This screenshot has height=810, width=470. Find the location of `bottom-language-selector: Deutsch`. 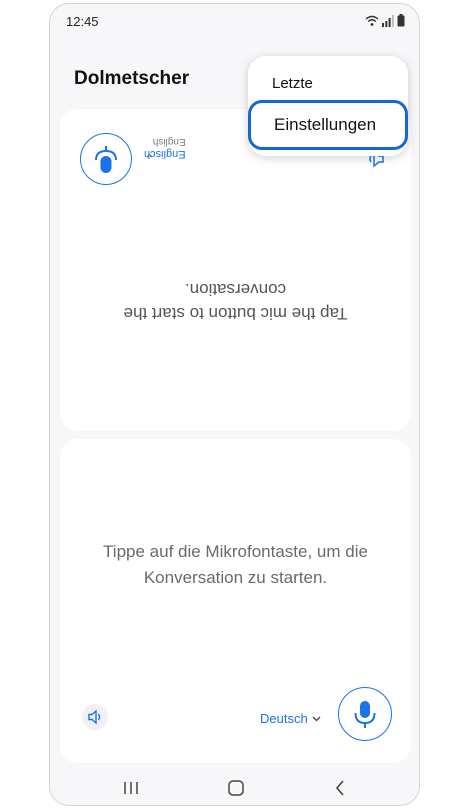

bottom-language-selector: Deutsch is located at coordinates (290, 718).